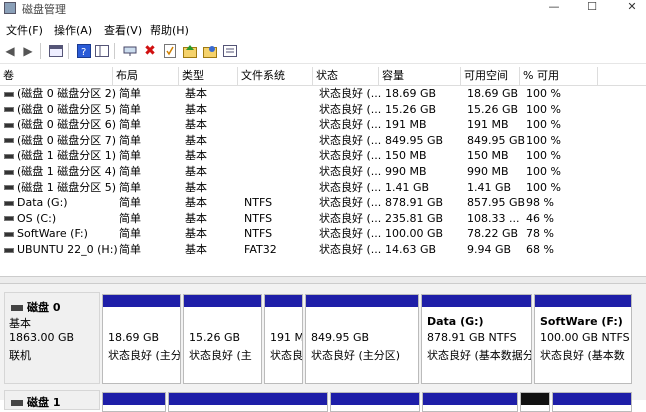 The image size is (646, 412). Describe the element at coordinates (73, 30) in the screenshot. I see `menu-action: 操作(A)` at that location.